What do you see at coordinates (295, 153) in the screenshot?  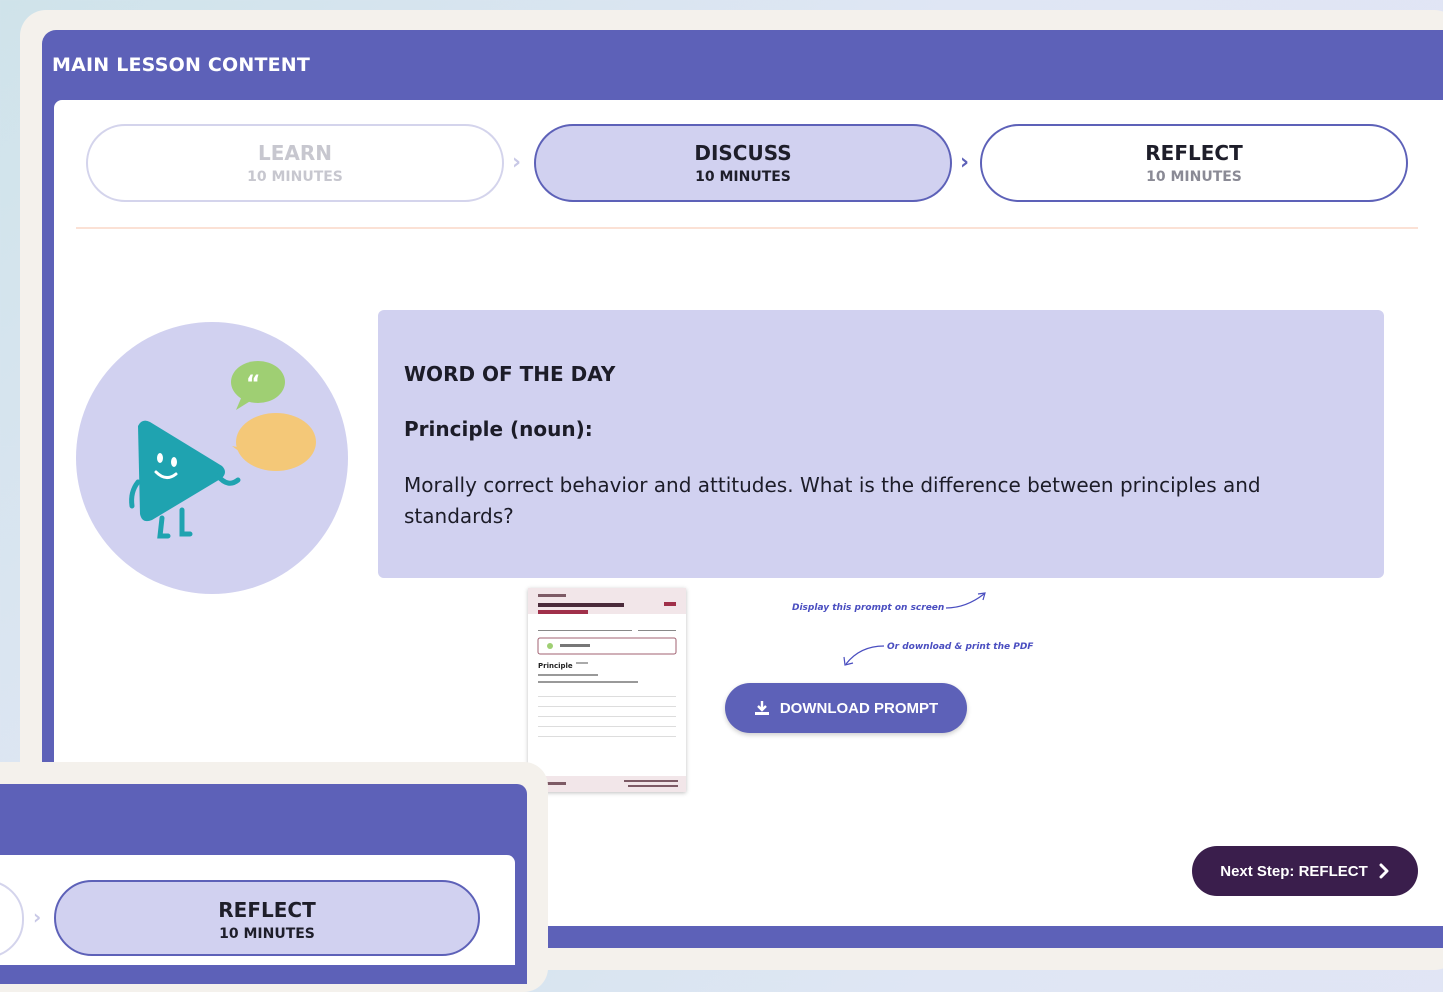 I see `step-name: LEARN` at bounding box center [295, 153].